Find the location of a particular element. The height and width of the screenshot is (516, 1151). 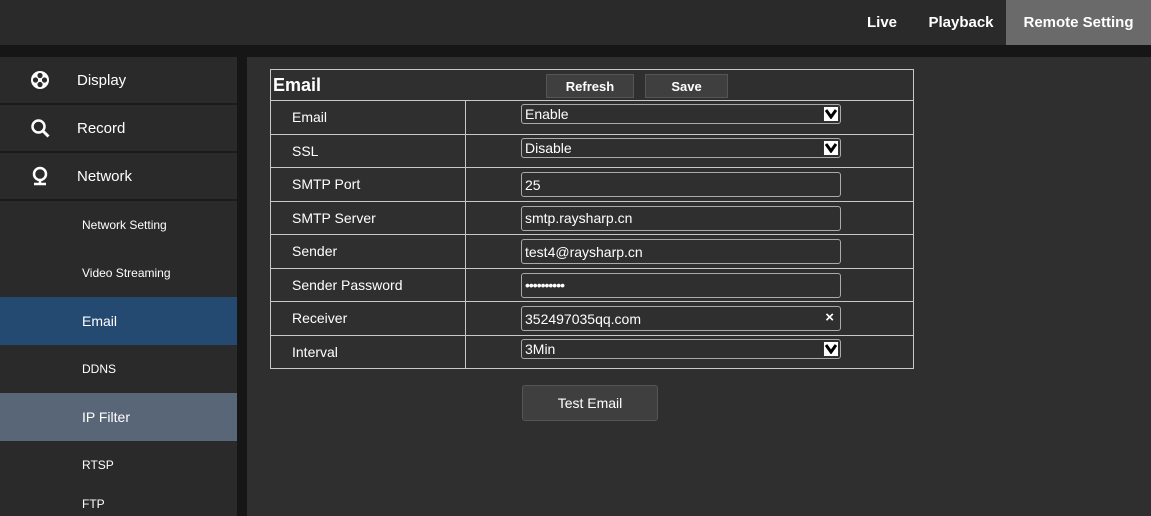

smtp-port-label: SMTP Port is located at coordinates (368, 184).